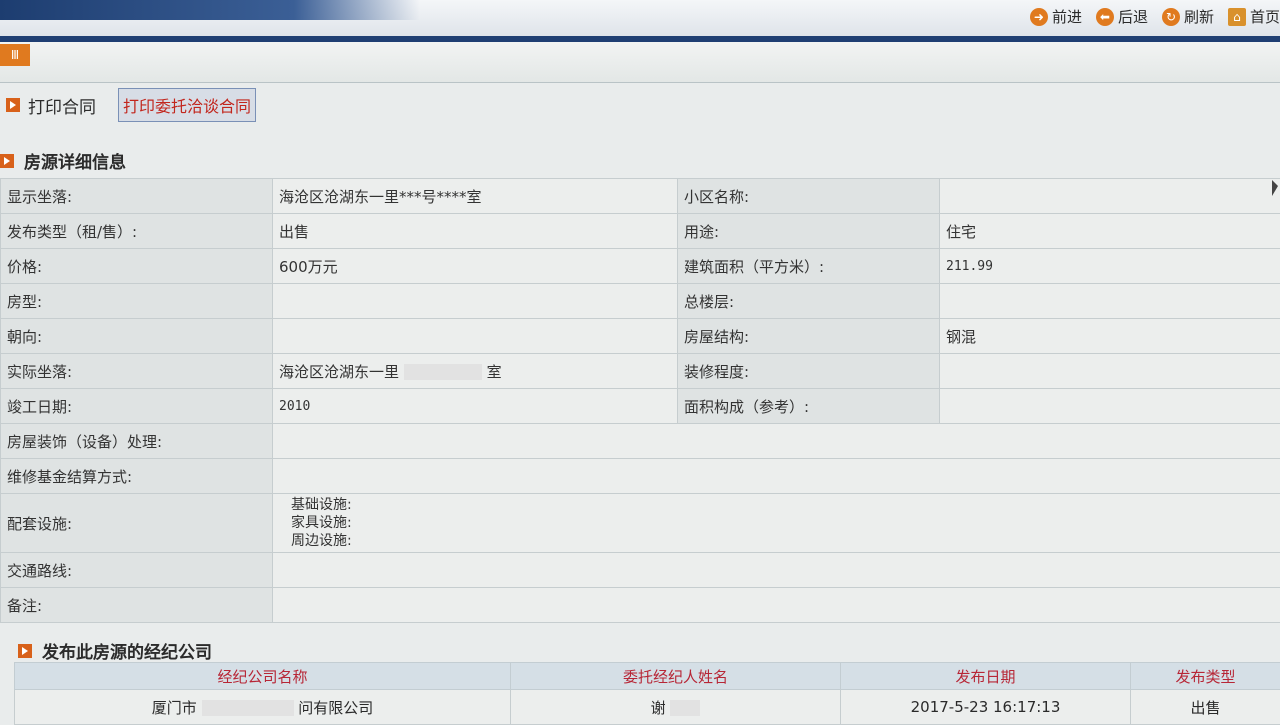 Image resolution: width=1280 pixels, height=725 pixels. Describe the element at coordinates (475, 266) in the screenshot. I see `detail-value: 600万元` at that location.